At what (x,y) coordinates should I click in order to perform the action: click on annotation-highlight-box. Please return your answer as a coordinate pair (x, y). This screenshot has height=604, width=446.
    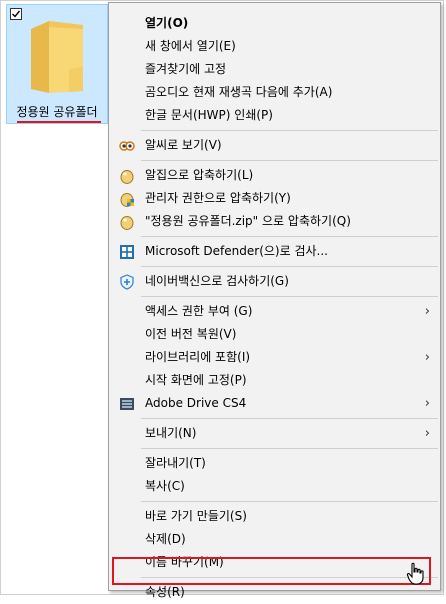
    Looking at the image, I should click on (271, 571).